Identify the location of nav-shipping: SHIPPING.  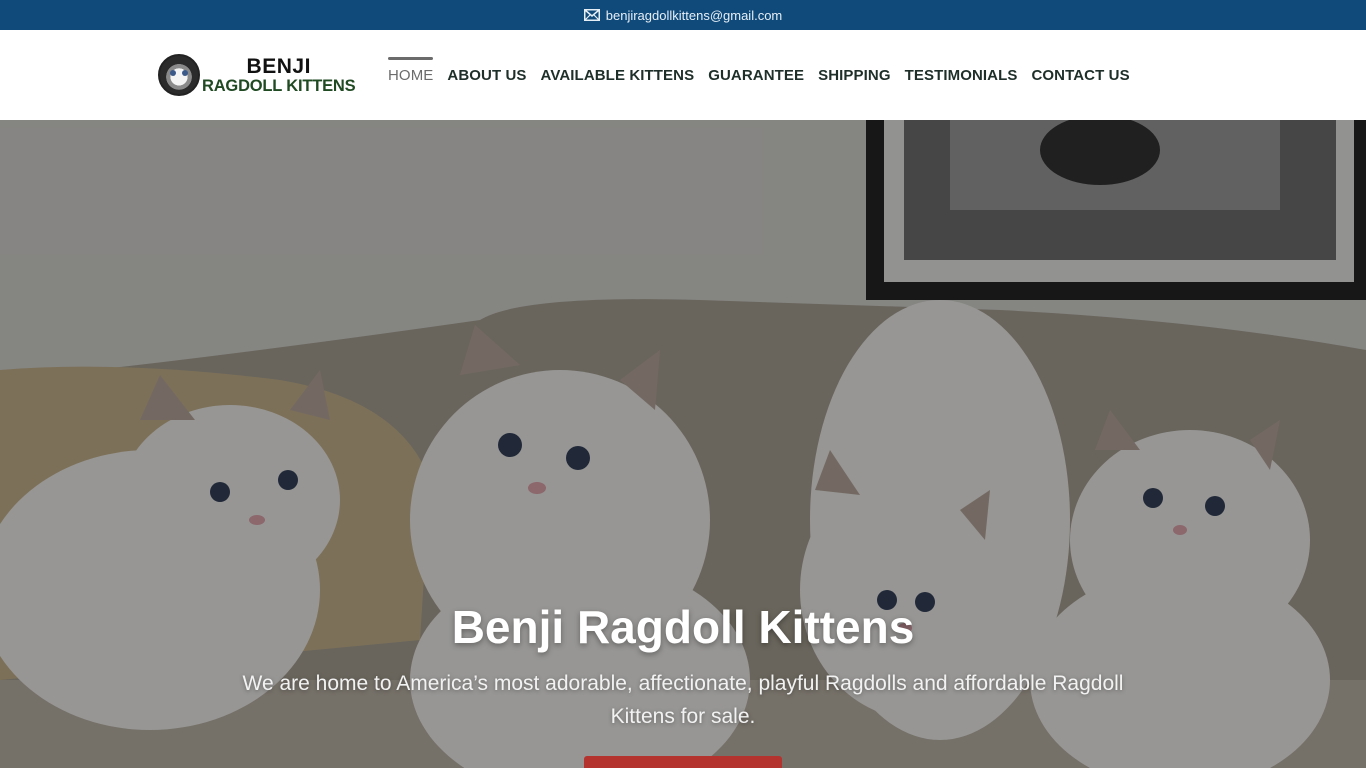
(854, 75).